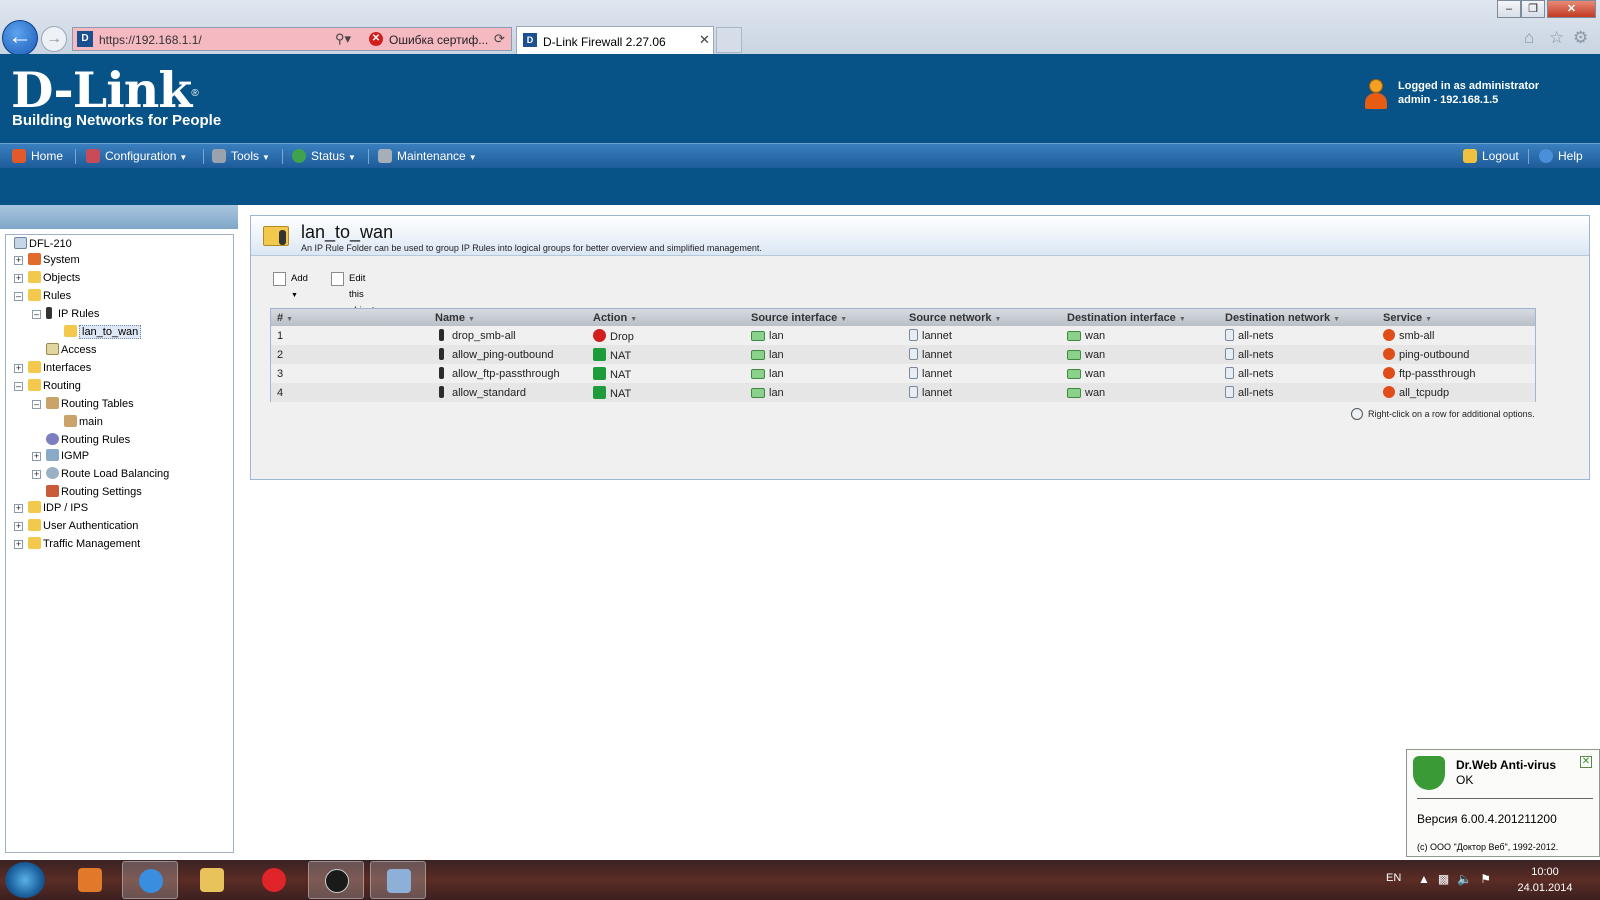  Describe the element at coordinates (107, 474) in the screenshot. I see `tree-item-route-load-balancing: Route Load Balancing` at that location.